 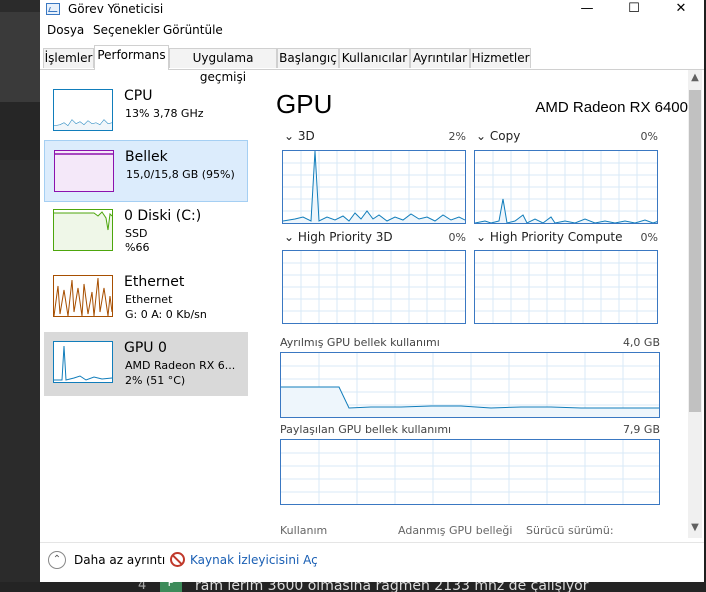 I want to click on fewer-details-link: Daha az ayrıntı, so click(x=119, y=560).